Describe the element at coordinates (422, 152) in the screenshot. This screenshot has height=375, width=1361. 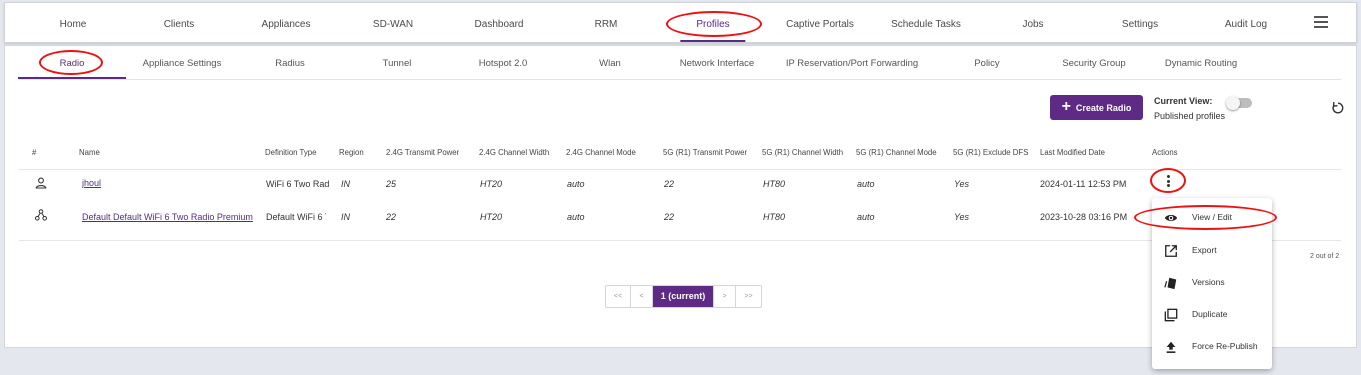
I see `col-tx24: 2.4G Transmit Power` at that location.